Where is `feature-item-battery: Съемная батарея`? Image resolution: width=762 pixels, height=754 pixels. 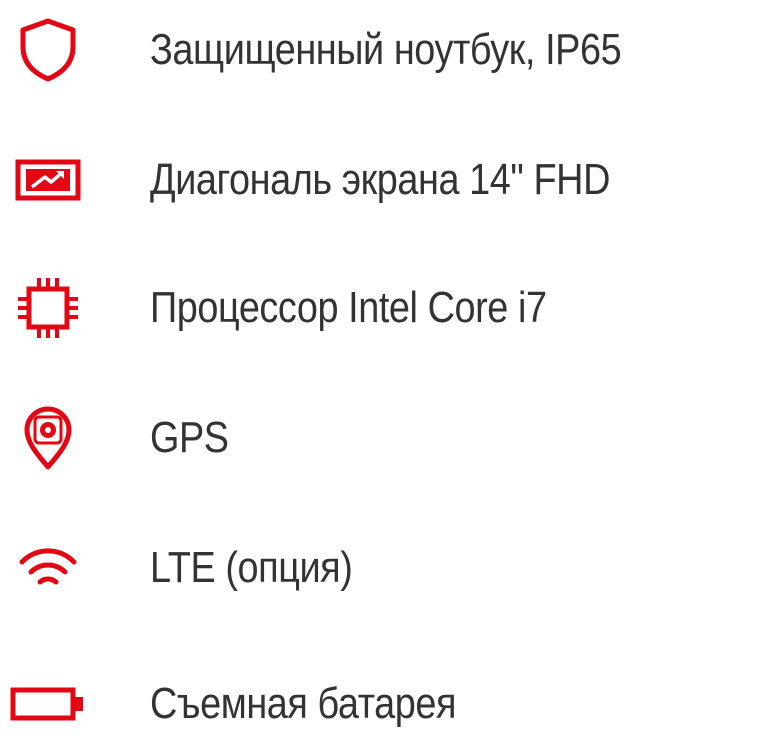
feature-item-battery: Съемная батарея is located at coordinates (381, 704).